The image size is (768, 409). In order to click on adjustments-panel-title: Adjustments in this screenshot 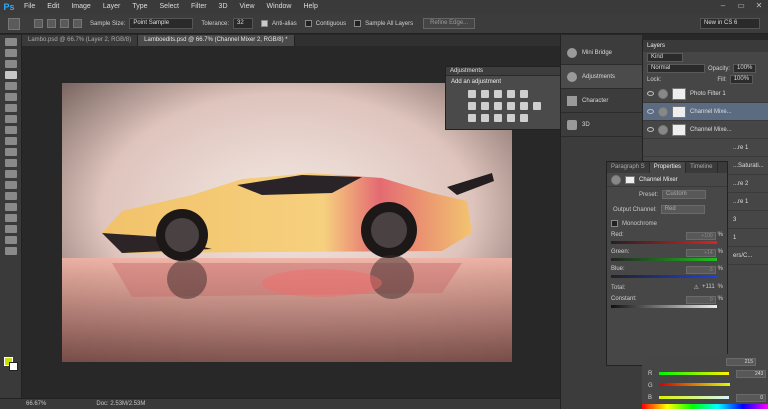, I will do `click(504, 71)`.